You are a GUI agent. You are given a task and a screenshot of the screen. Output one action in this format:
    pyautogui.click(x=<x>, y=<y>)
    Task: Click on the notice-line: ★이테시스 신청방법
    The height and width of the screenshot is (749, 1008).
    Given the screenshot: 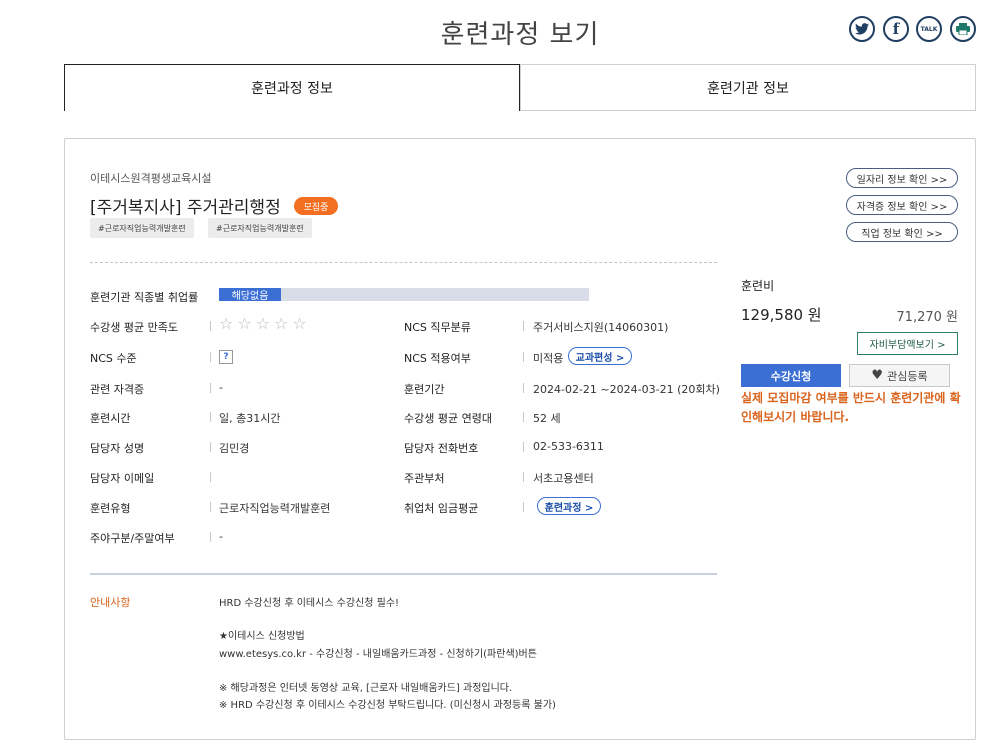 What is the action you would take?
    pyautogui.click(x=262, y=636)
    